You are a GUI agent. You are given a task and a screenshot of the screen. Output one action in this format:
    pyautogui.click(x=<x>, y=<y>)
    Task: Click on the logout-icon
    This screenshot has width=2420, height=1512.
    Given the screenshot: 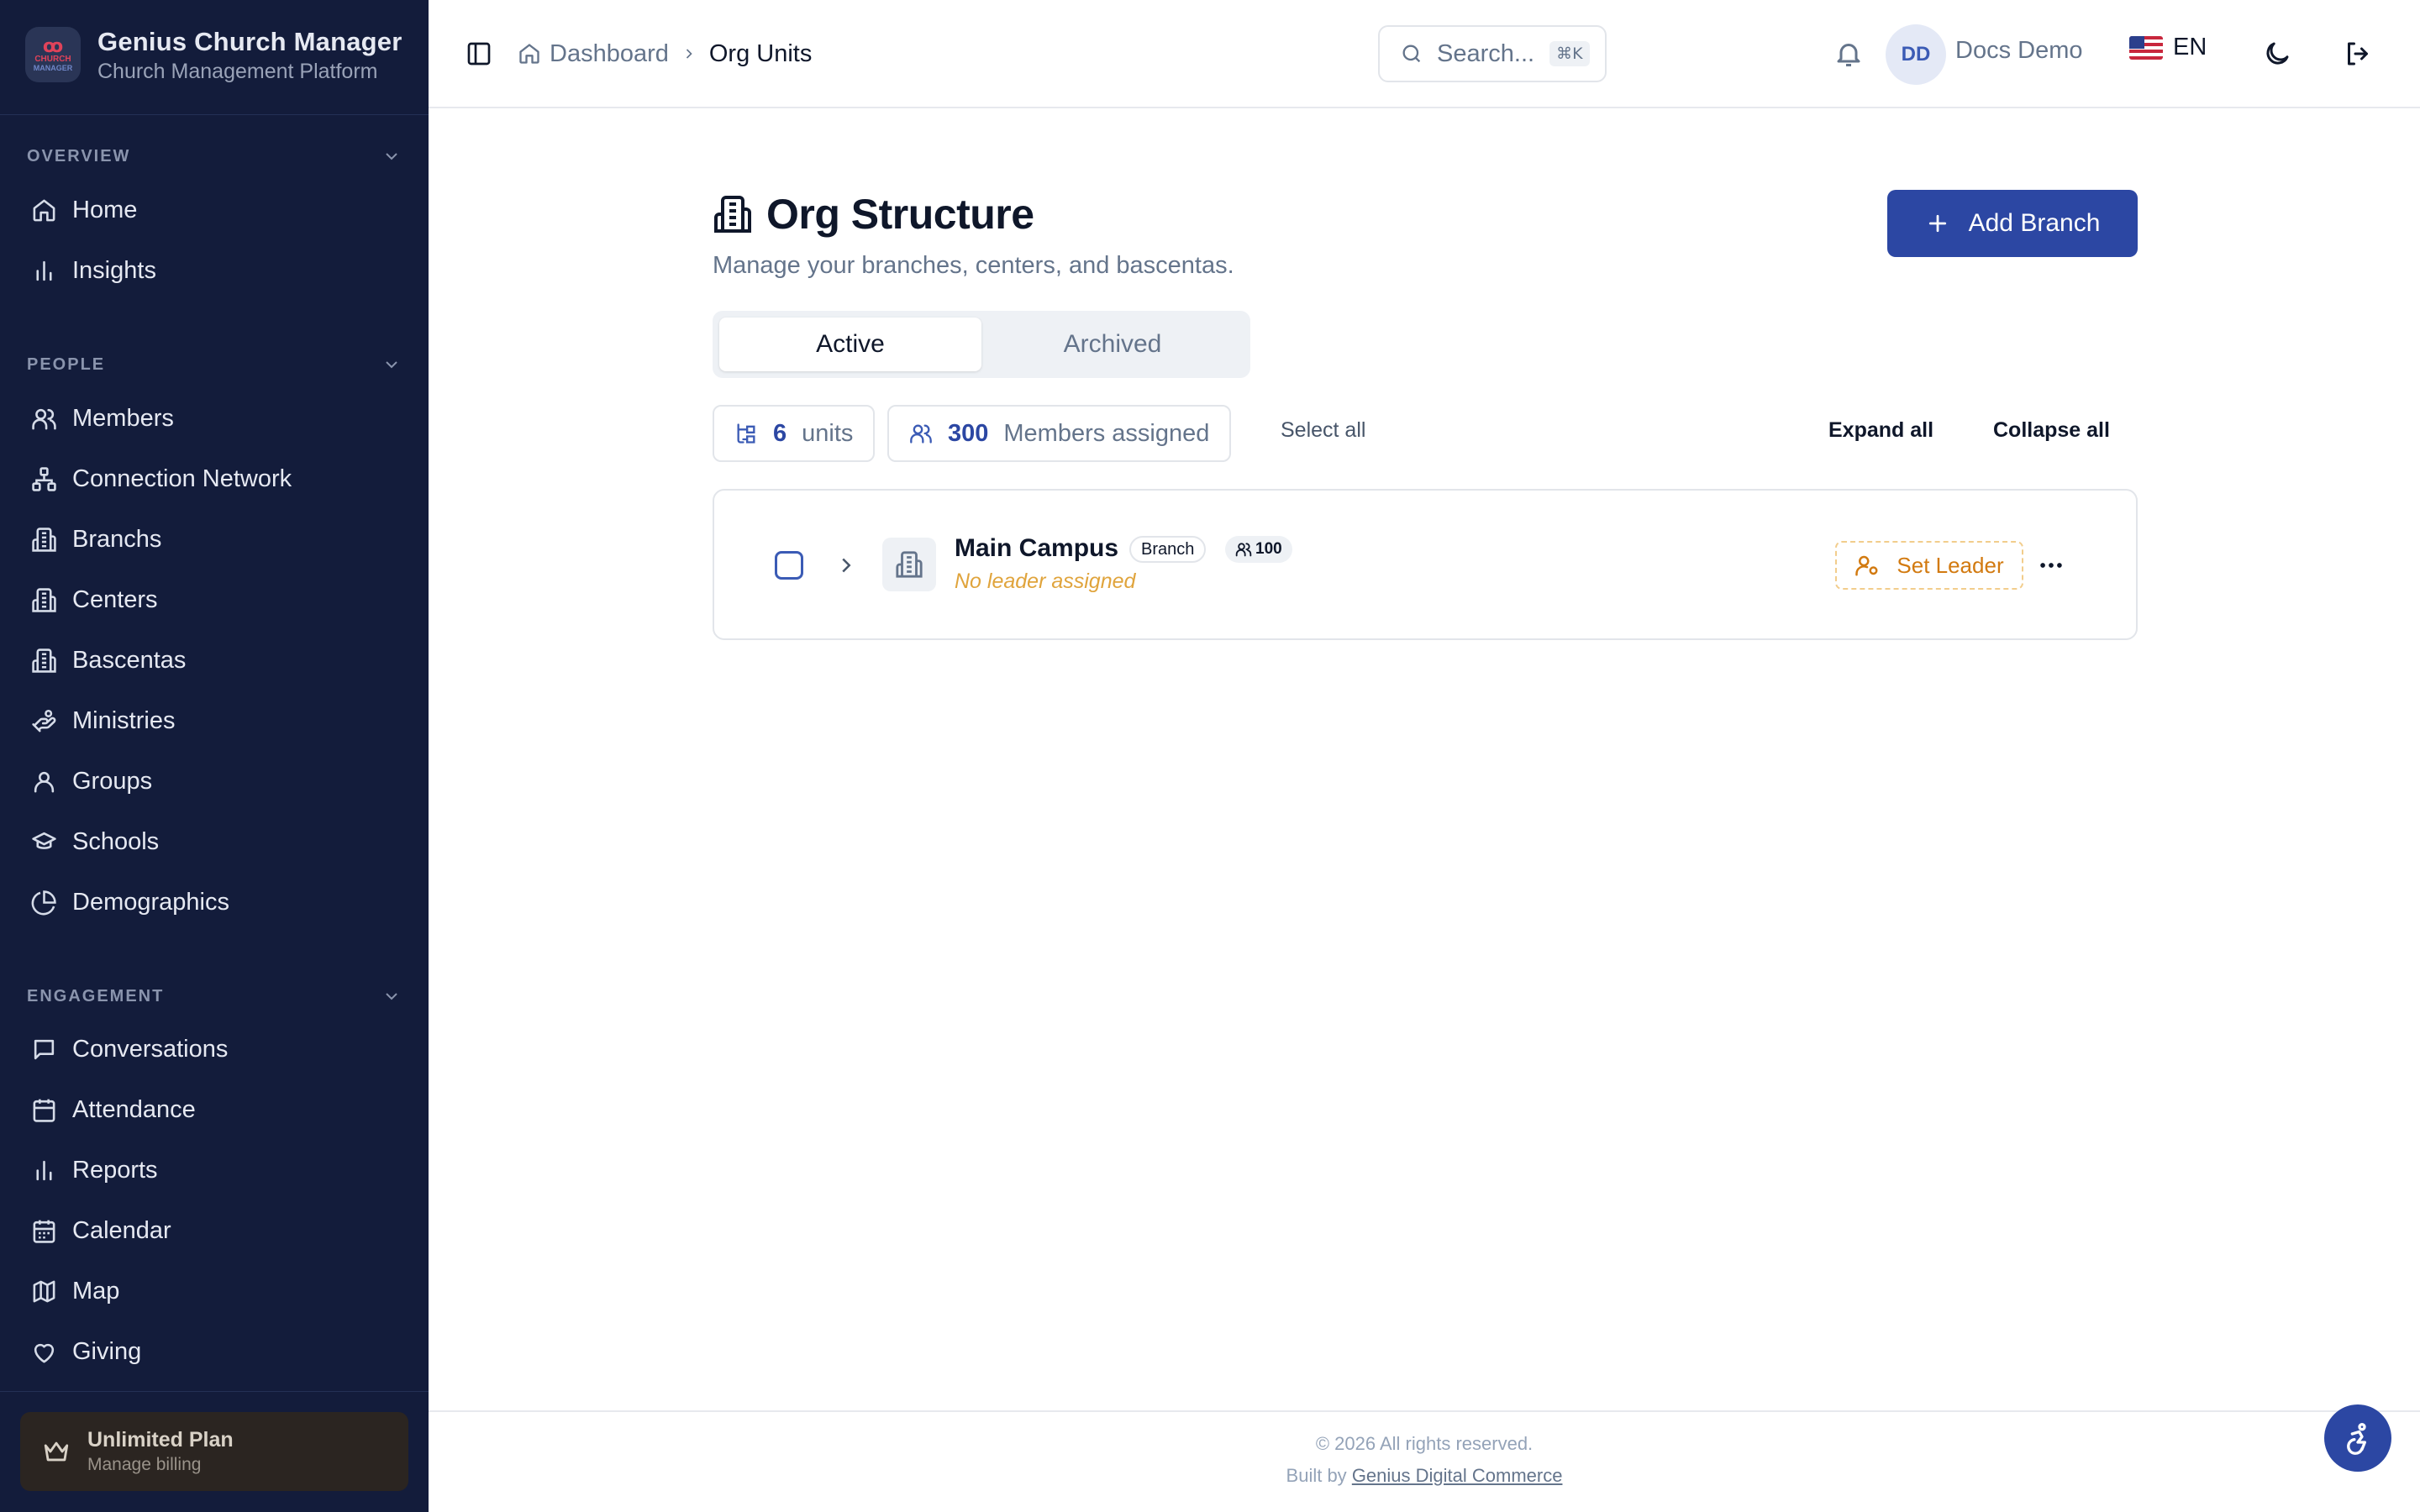 What is the action you would take?
    pyautogui.click(x=2358, y=54)
    